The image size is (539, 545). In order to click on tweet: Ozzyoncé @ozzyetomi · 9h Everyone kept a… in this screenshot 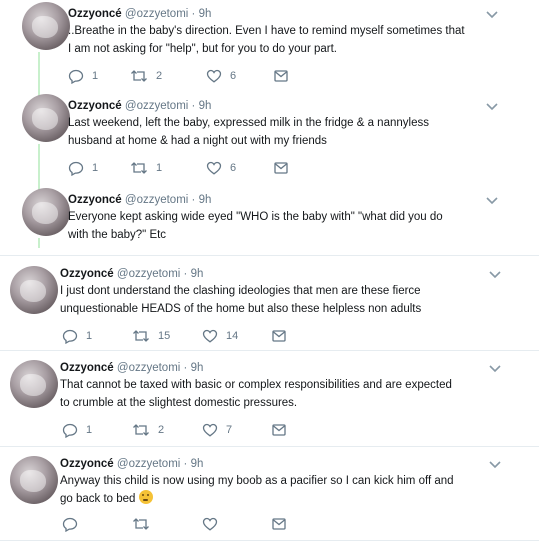, I will do `click(269, 217)`.